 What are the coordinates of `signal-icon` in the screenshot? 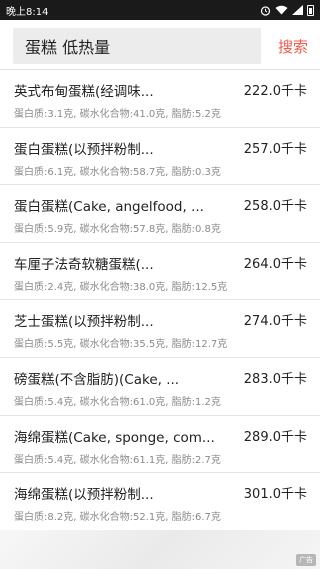 It's located at (297, 10).